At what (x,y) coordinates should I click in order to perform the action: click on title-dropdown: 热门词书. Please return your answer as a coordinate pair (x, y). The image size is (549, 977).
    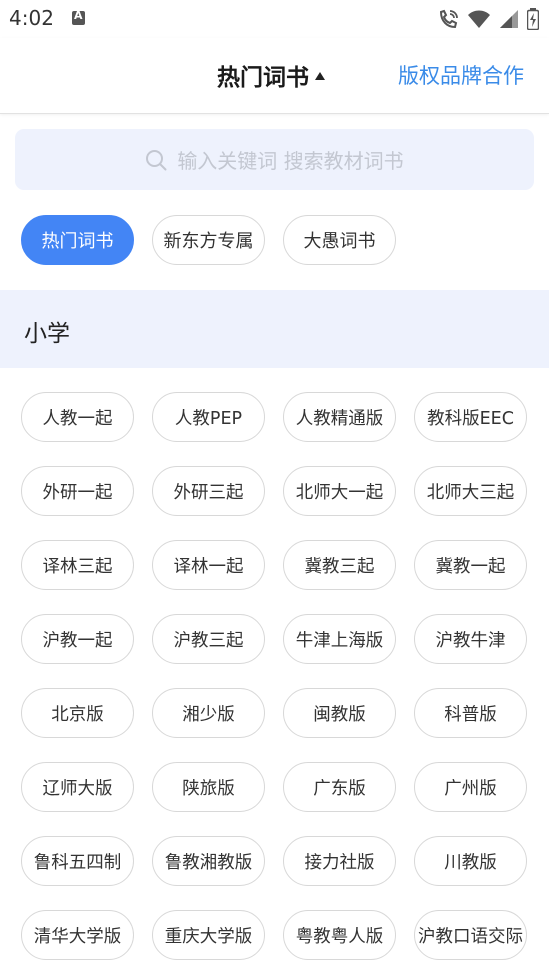
    Looking at the image, I should click on (271, 75).